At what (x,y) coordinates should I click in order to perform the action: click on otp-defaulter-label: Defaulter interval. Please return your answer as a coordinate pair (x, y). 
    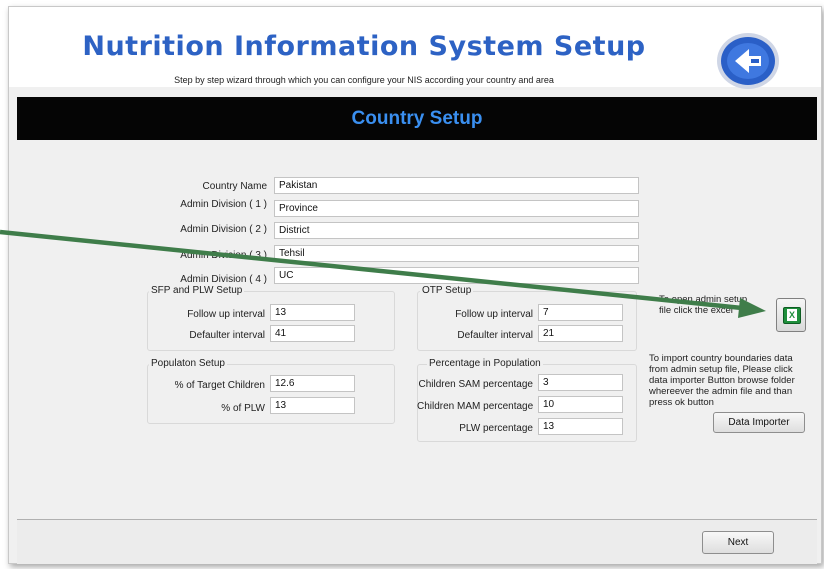
    Looking at the image, I should click on (495, 335).